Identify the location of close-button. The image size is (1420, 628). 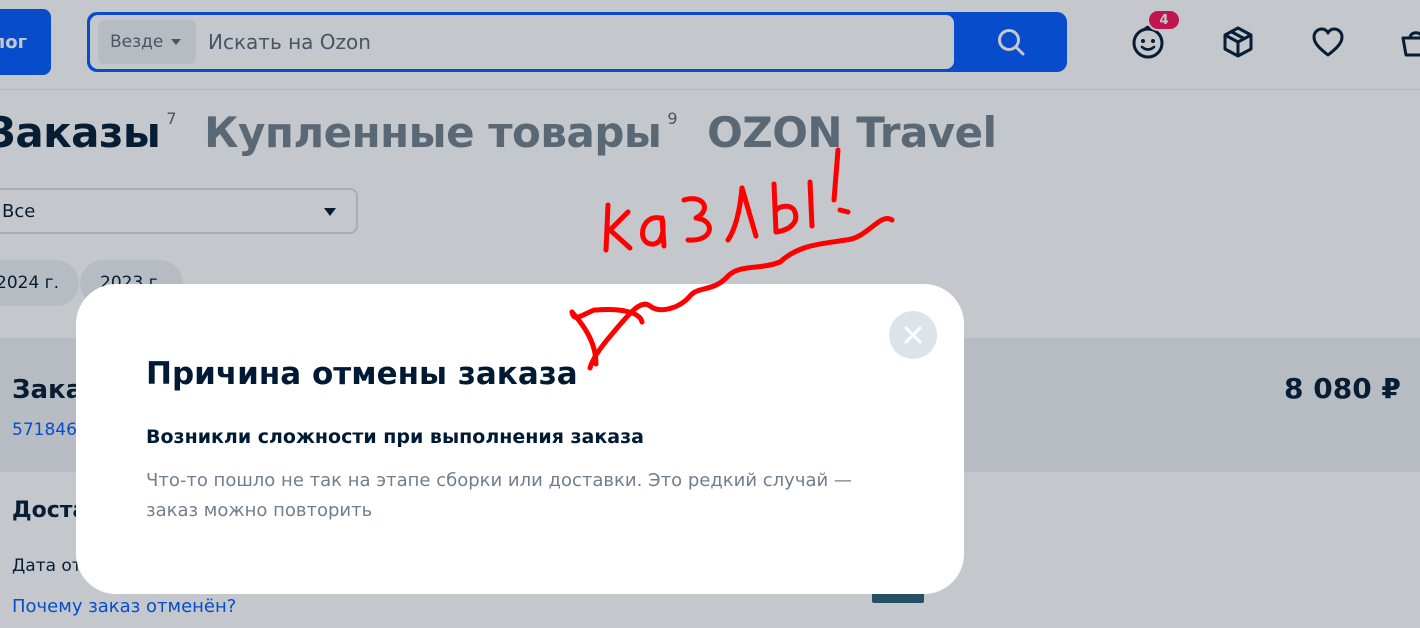
(913, 335).